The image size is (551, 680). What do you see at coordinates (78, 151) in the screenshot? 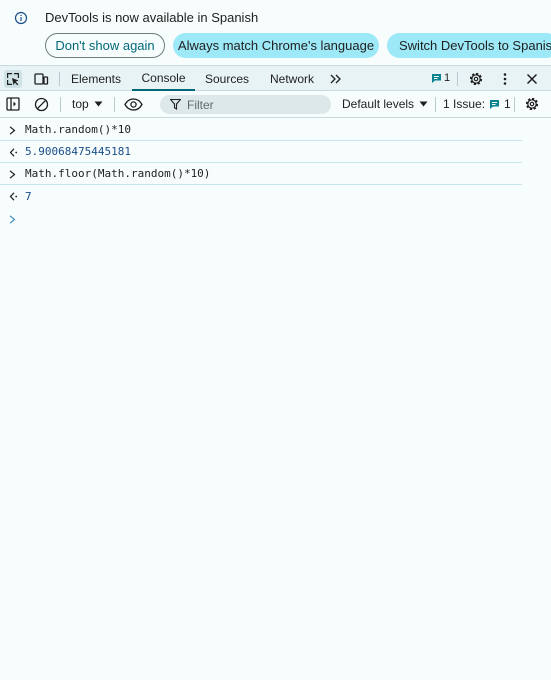
I see `console-output-value: 5.90068475445181` at bounding box center [78, 151].